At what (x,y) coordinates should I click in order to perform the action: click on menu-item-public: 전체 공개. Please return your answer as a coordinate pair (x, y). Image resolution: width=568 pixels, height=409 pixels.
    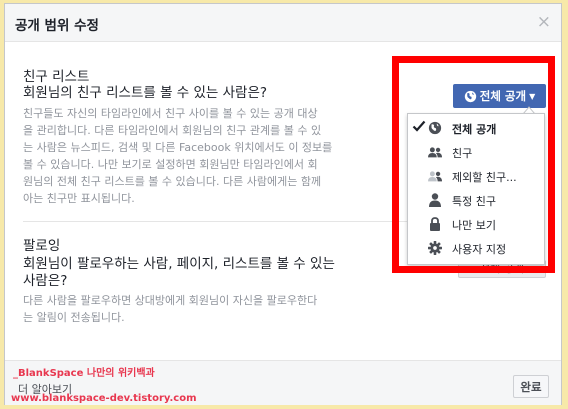
    Looking at the image, I should click on (476, 128).